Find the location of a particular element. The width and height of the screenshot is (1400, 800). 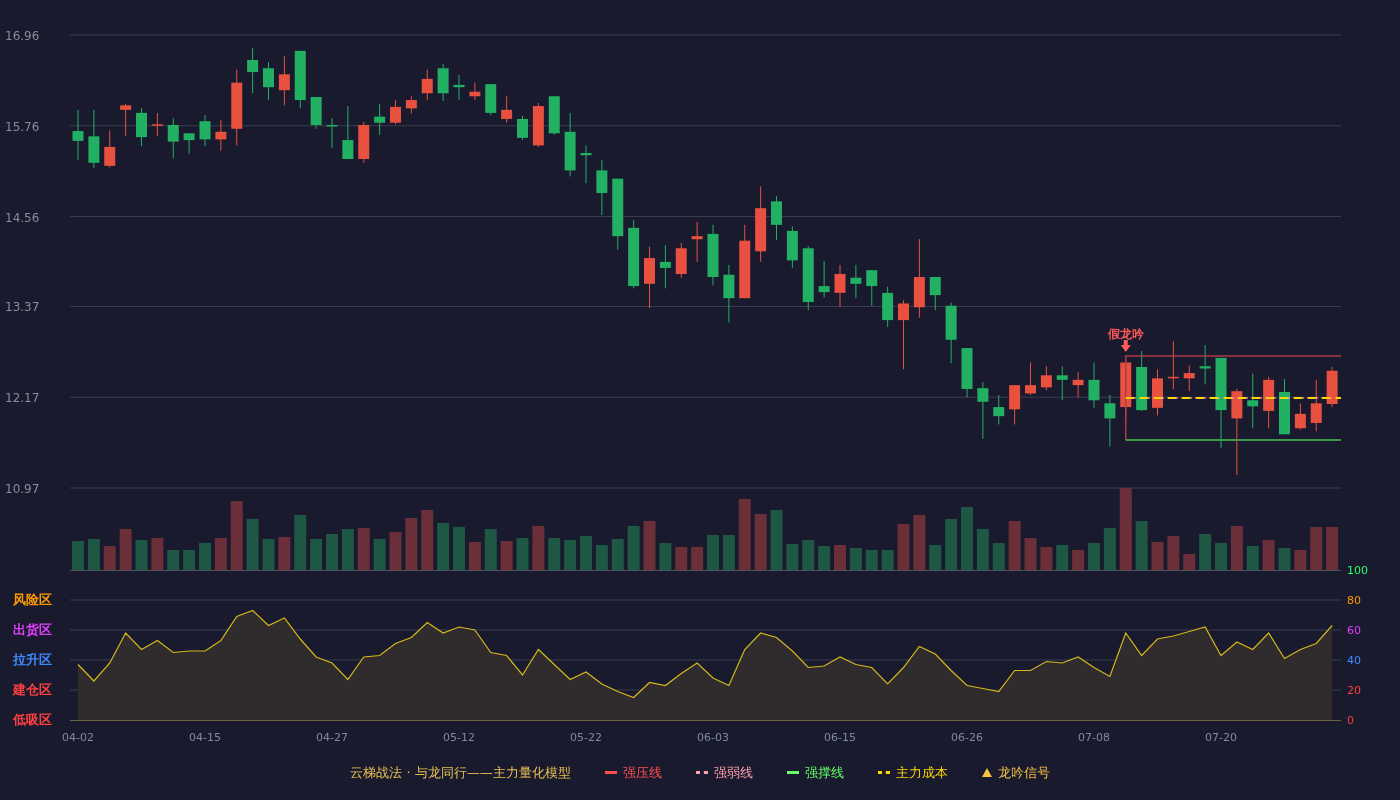

axis-label: 14.56 is located at coordinates (22, 217).